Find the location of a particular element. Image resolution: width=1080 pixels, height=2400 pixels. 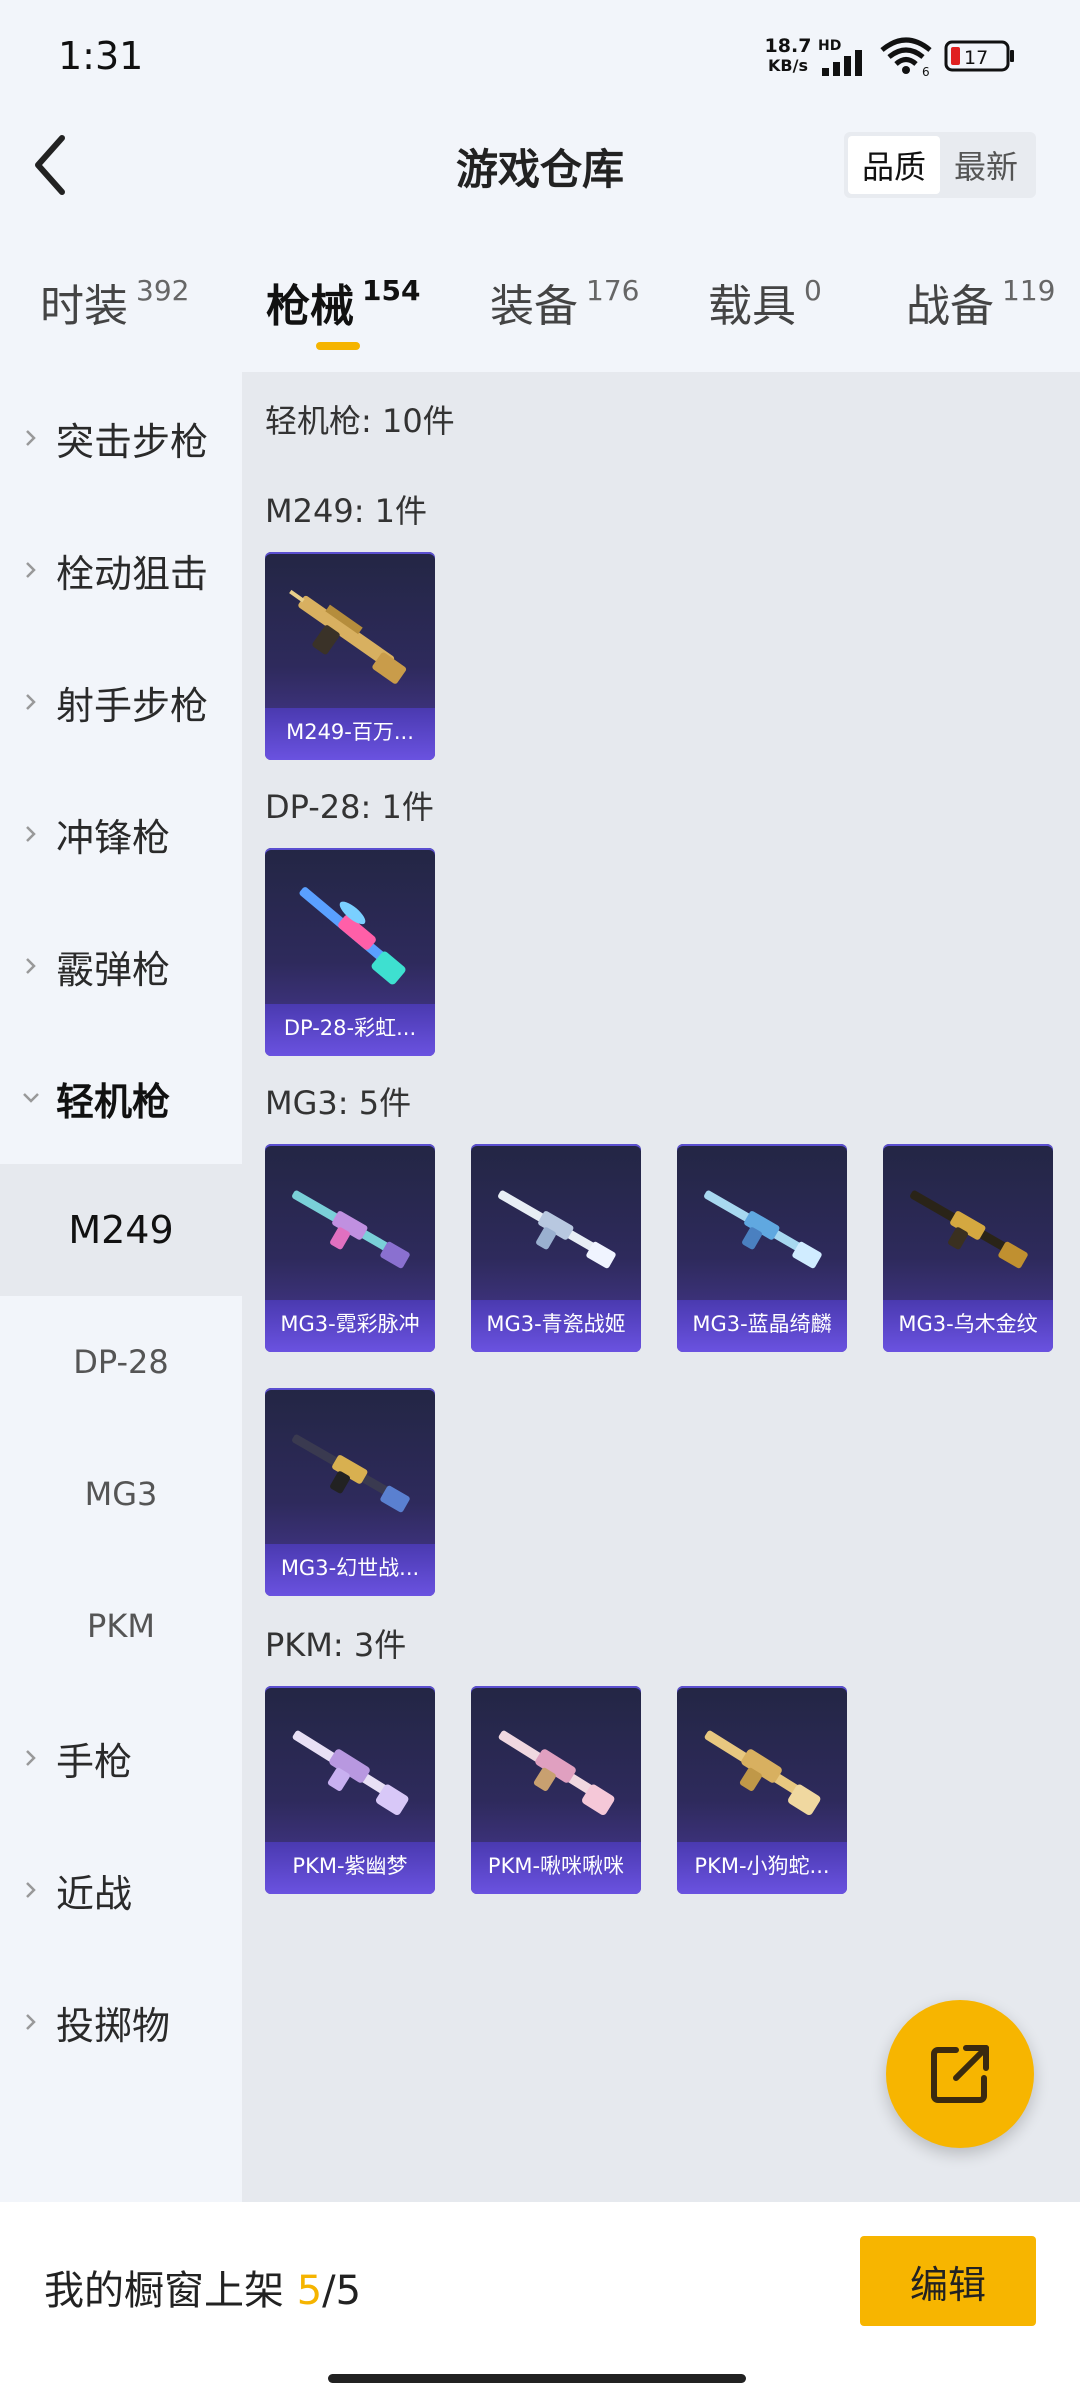

sidebar-item-melee: 近战 is located at coordinates (121, 1890).